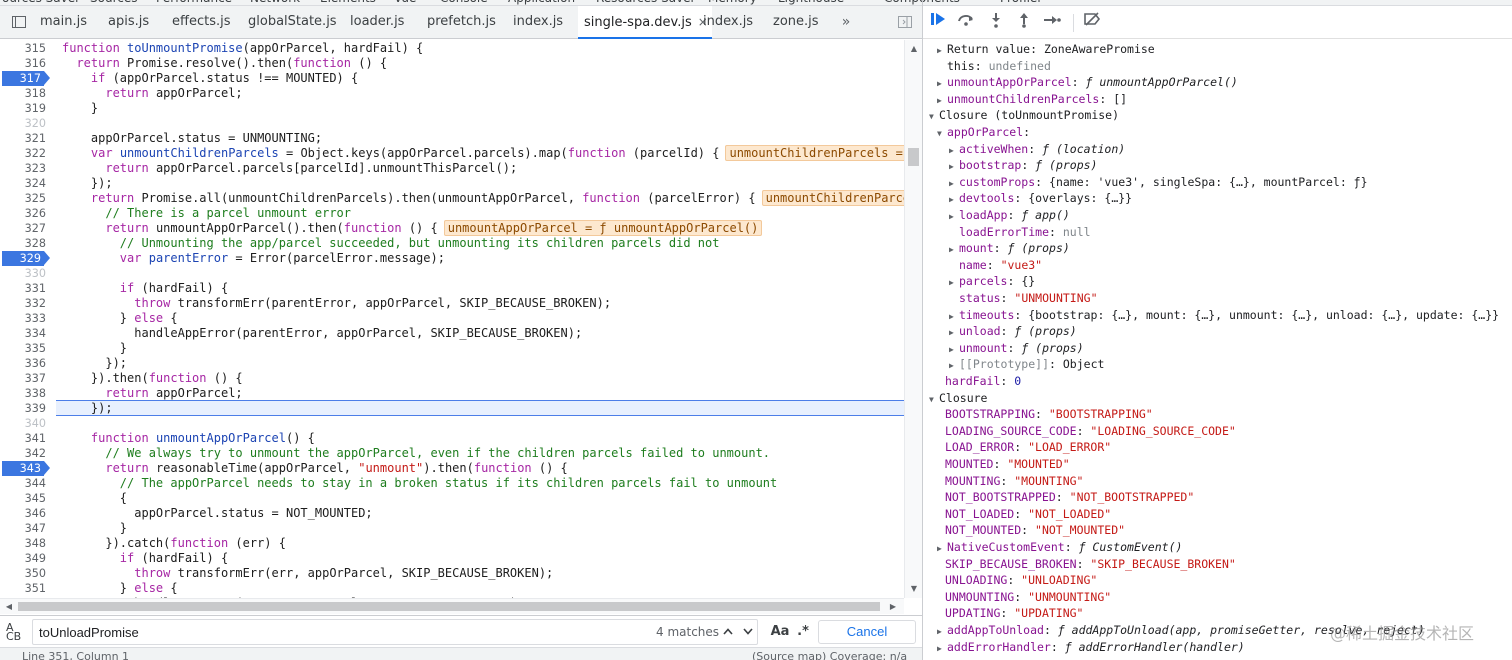  I want to click on code-line: }, so click(94, 348).